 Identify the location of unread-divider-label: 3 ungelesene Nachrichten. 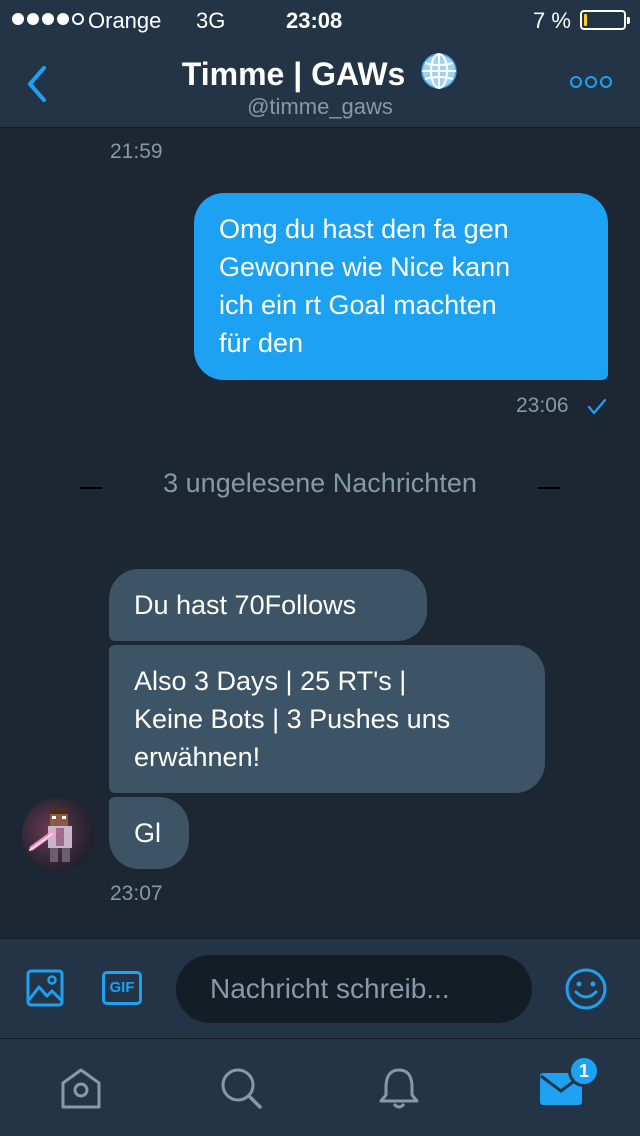
(320, 483).